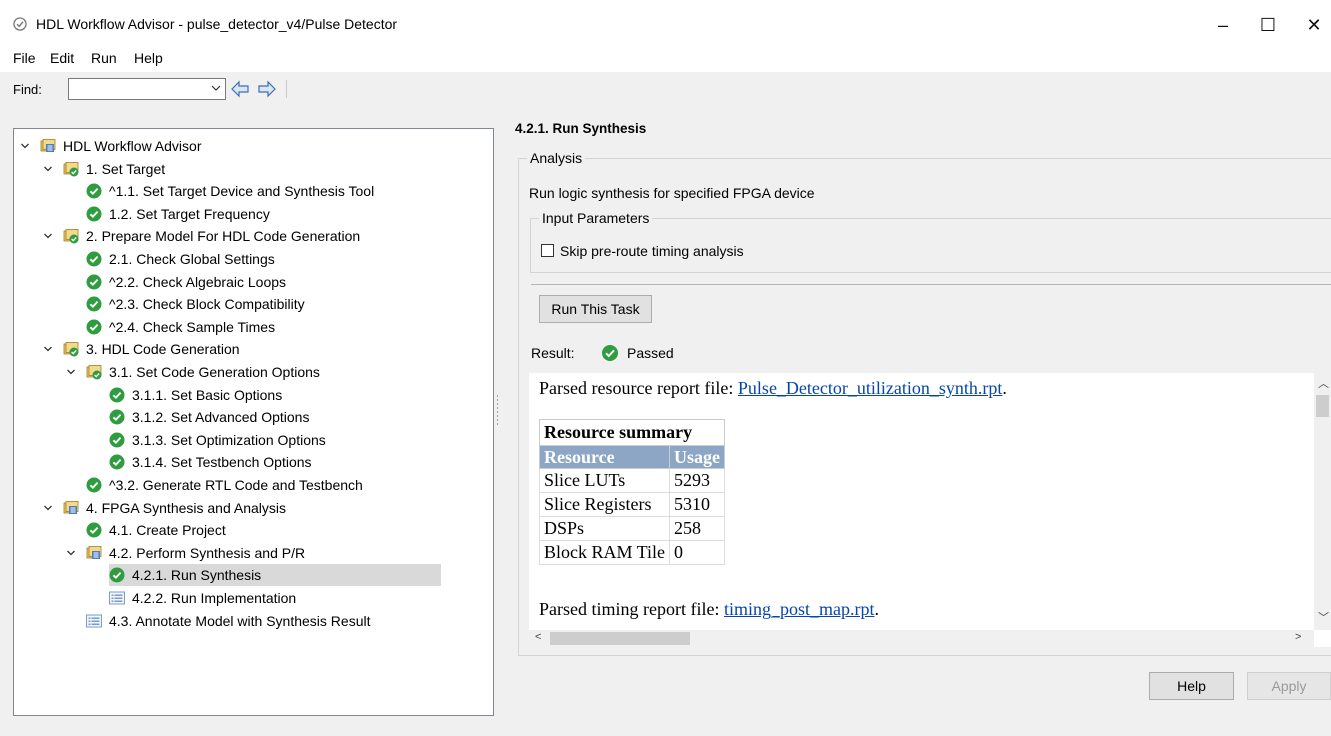 Image resolution: width=1331 pixels, height=736 pixels. What do you see at coordinates (27, 89) in the screenshot?
I see `find-label: Find:` at bounding box center [27, 89].